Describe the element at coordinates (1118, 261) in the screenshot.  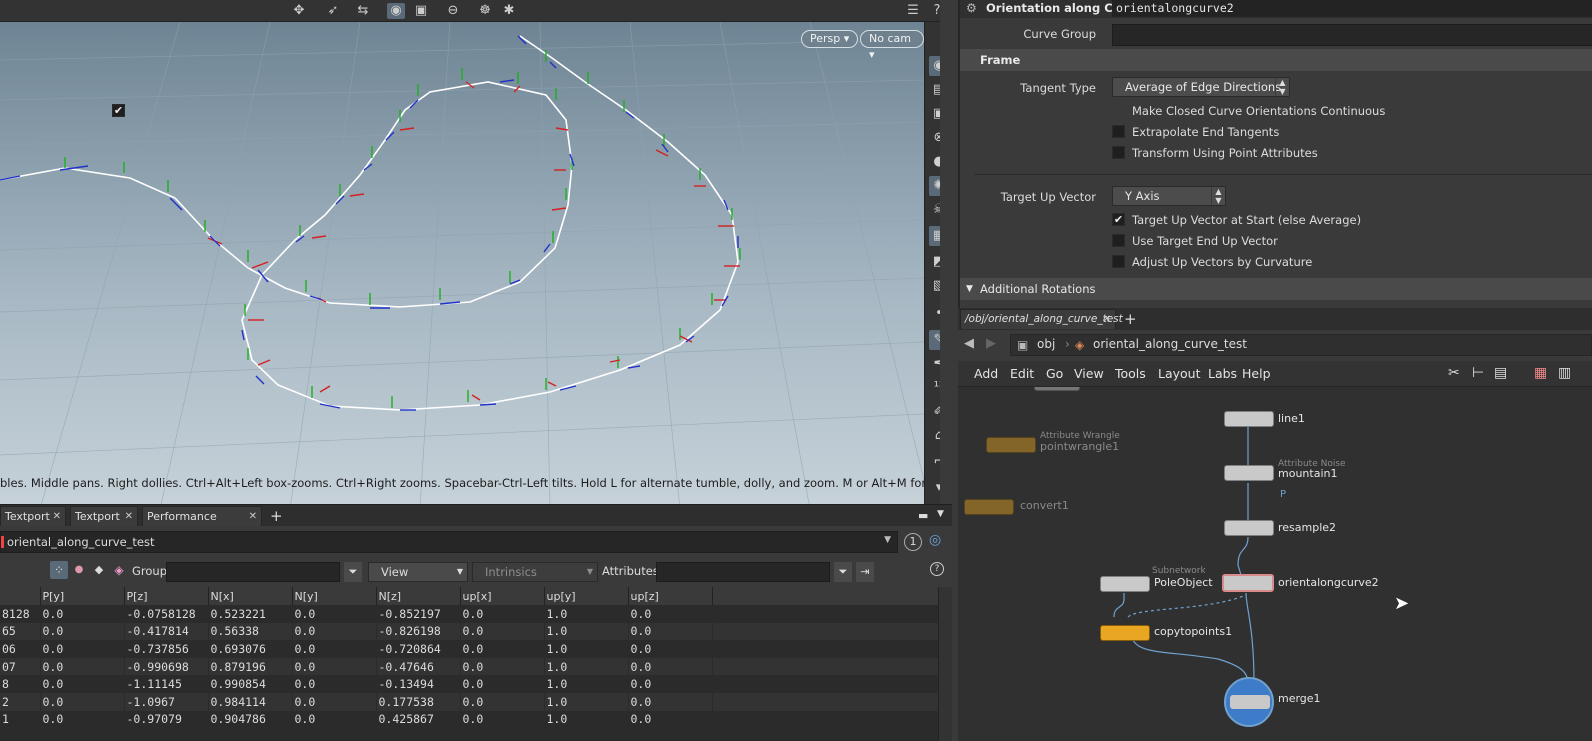
I see `adjust-up-curvature-checkbox` at that location.